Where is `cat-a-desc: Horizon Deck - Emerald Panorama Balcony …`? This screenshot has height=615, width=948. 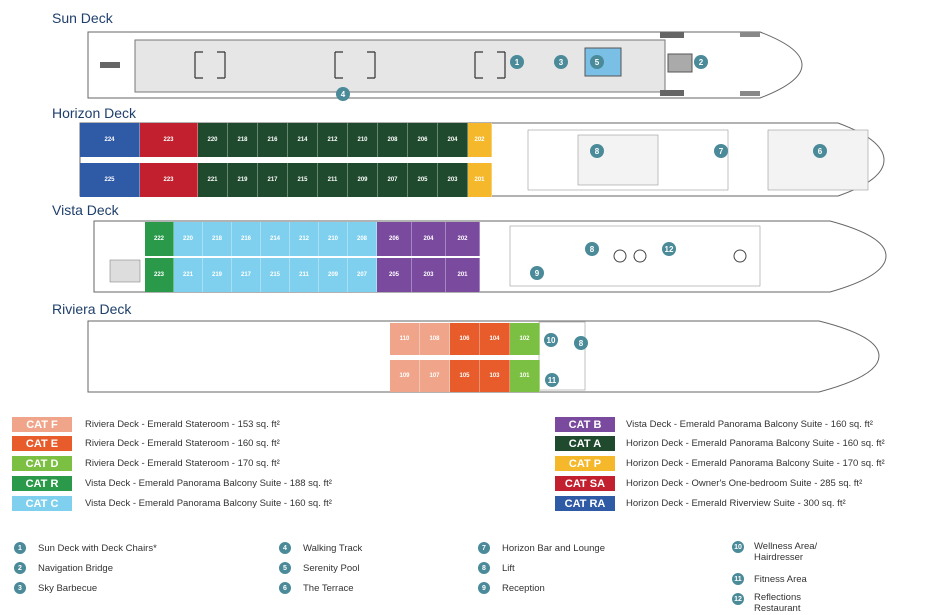 cat-a-desc: Horizon Deck - Emerald Panorama Balcony … is located at coordinates (755, 443).